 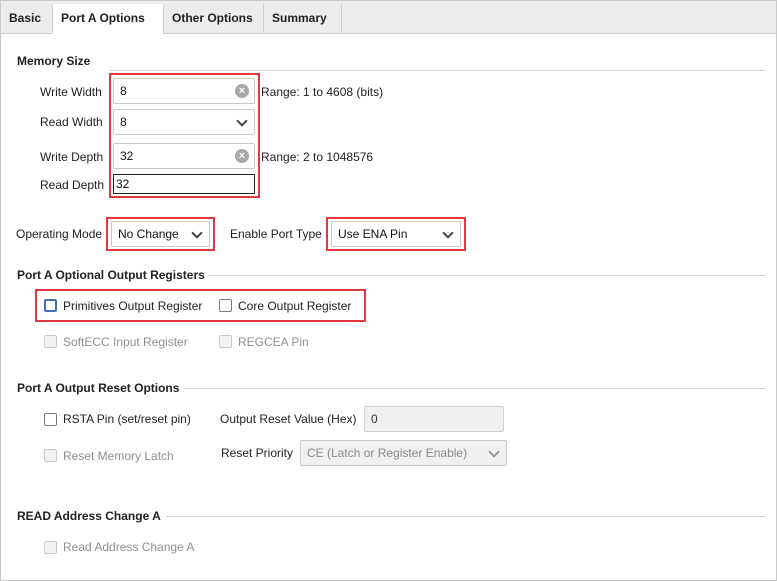 What do you see at coordinates (111, 275) in the screenshot?
I see `optional-output-registers-title: Port A Optional Output Registers` at bounding box center [111, 275].